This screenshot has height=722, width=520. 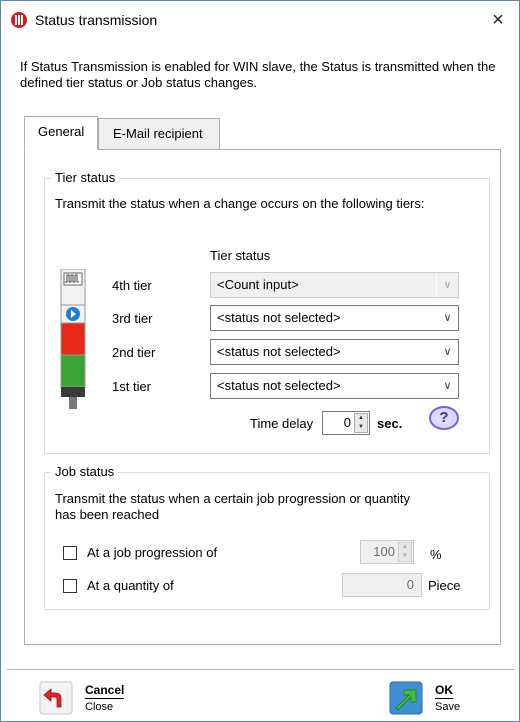 What do you see at coordinates (448, 707) in the screenshot?
I see `ok-subtitle: Save` at bounding box center [448, 707].